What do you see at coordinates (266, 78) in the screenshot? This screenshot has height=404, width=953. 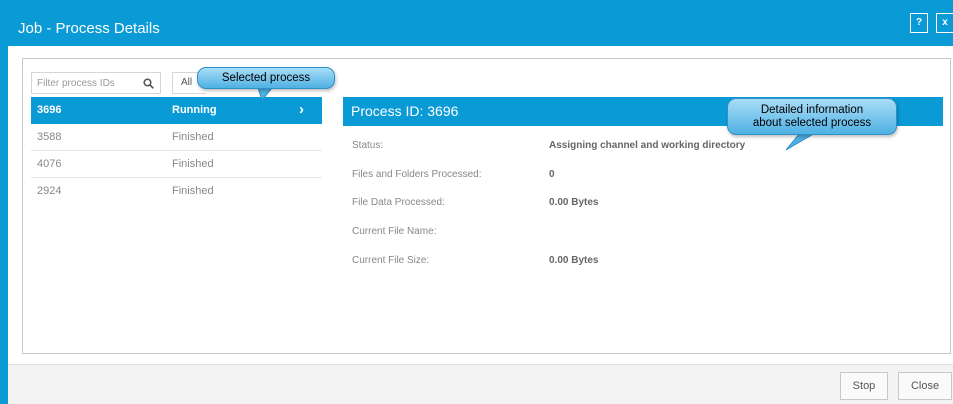 I see `callout-selected-process: Selected process` at bounding box center [266, 78].